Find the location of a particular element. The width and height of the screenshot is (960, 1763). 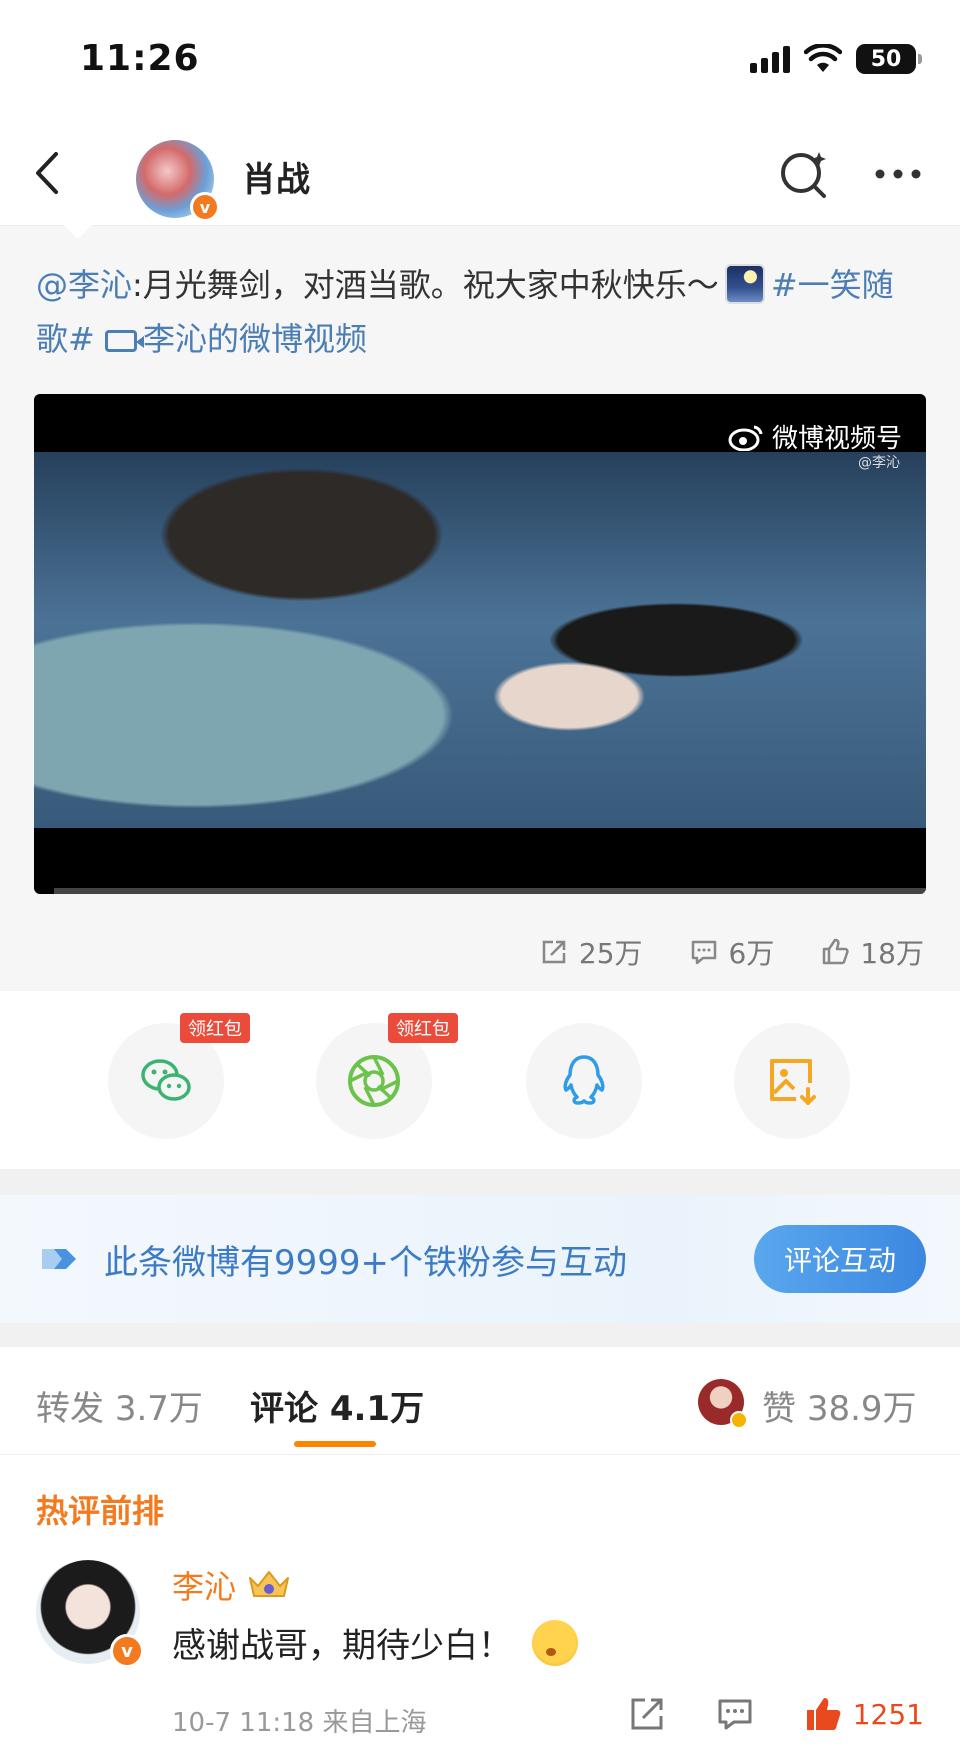

wechat-icon is located at coordinates (166, 1080).